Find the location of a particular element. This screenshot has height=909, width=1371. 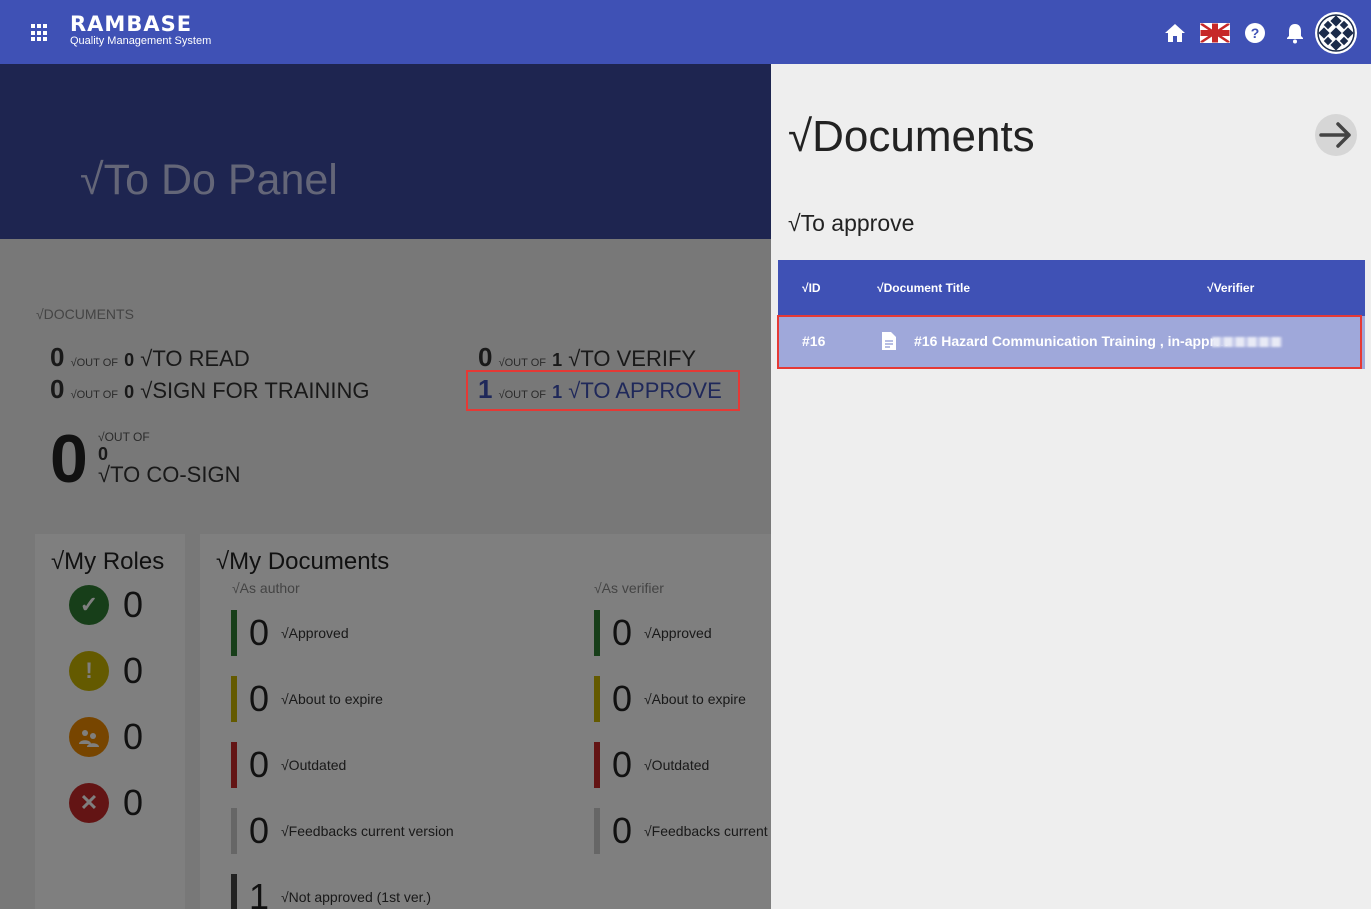

arrow-right-icon is located at coordinates (1336, 135).